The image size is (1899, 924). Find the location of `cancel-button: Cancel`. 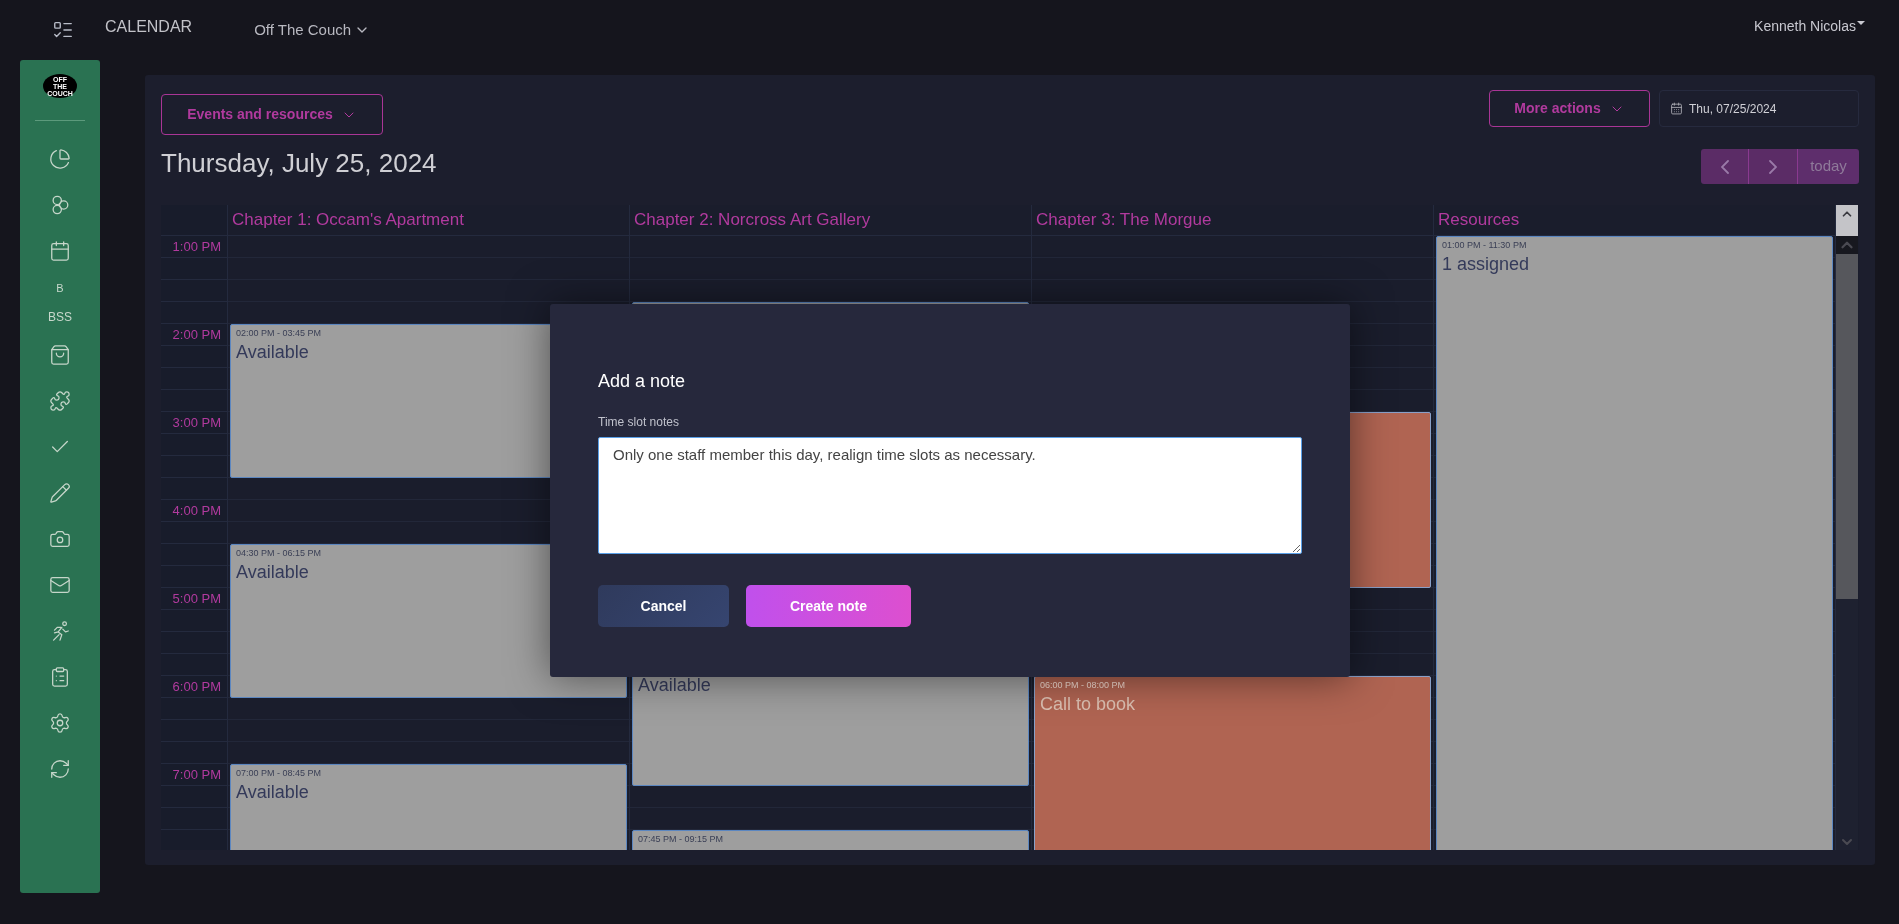

cancel-button: Cancel is located at coordinates (663, 606).